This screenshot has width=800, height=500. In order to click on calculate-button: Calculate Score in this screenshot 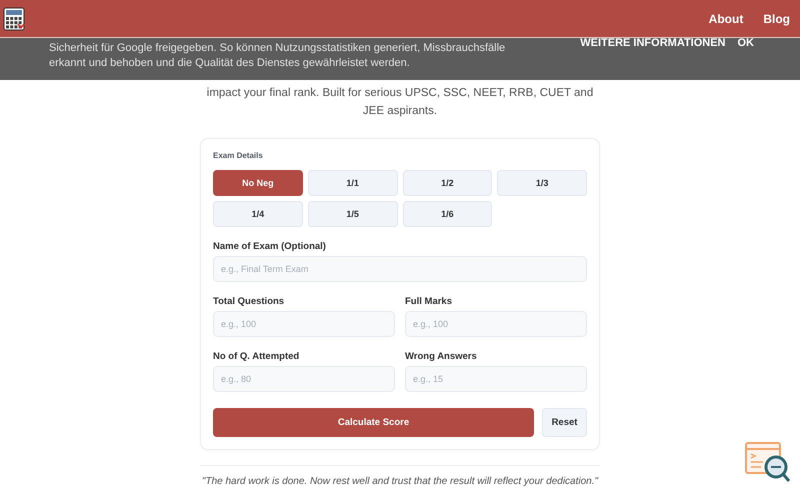, I will do `click(373, 422)`.